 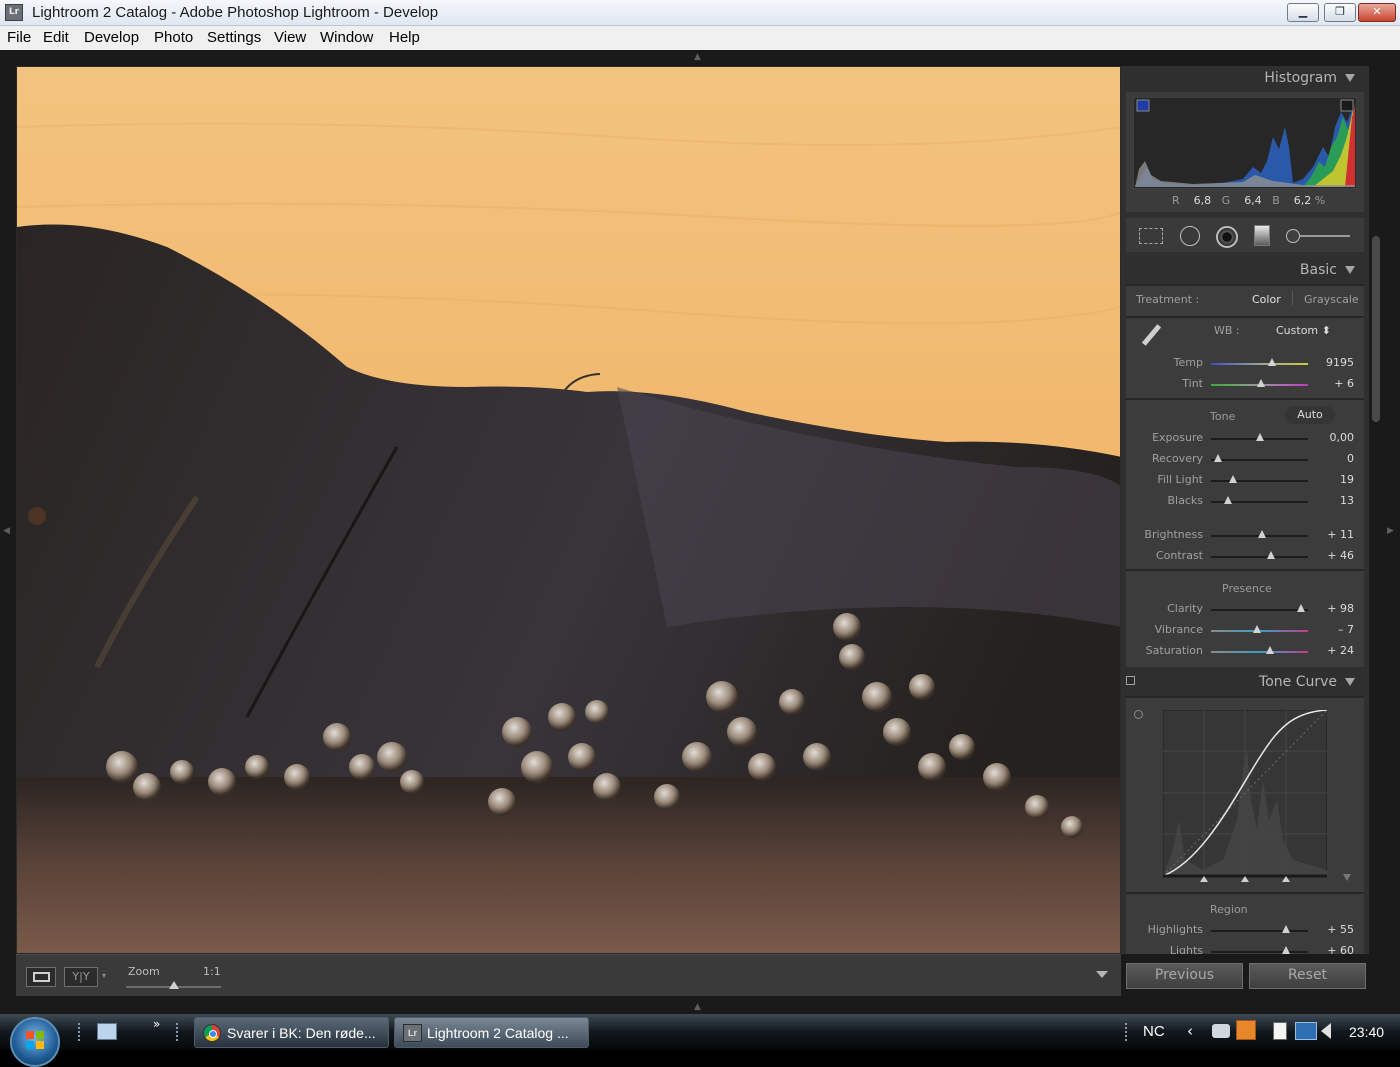 I want to click on saturation-slider: Saturation + 24, so click(x=1245, y=651).